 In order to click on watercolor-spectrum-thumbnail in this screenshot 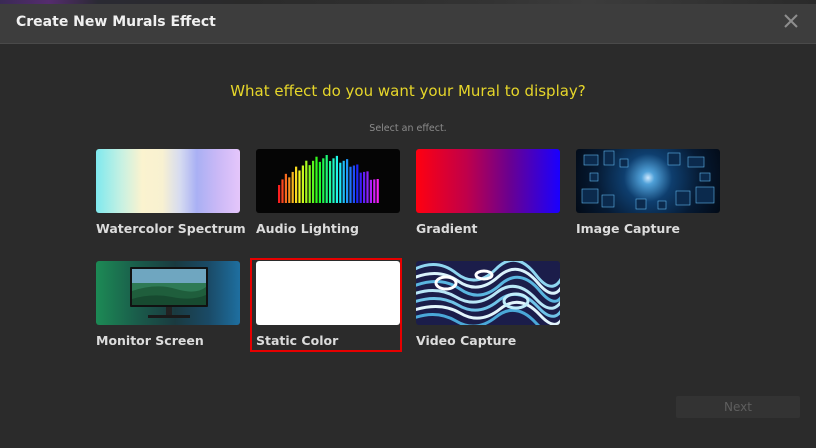, I will do `click(168, 181)`.